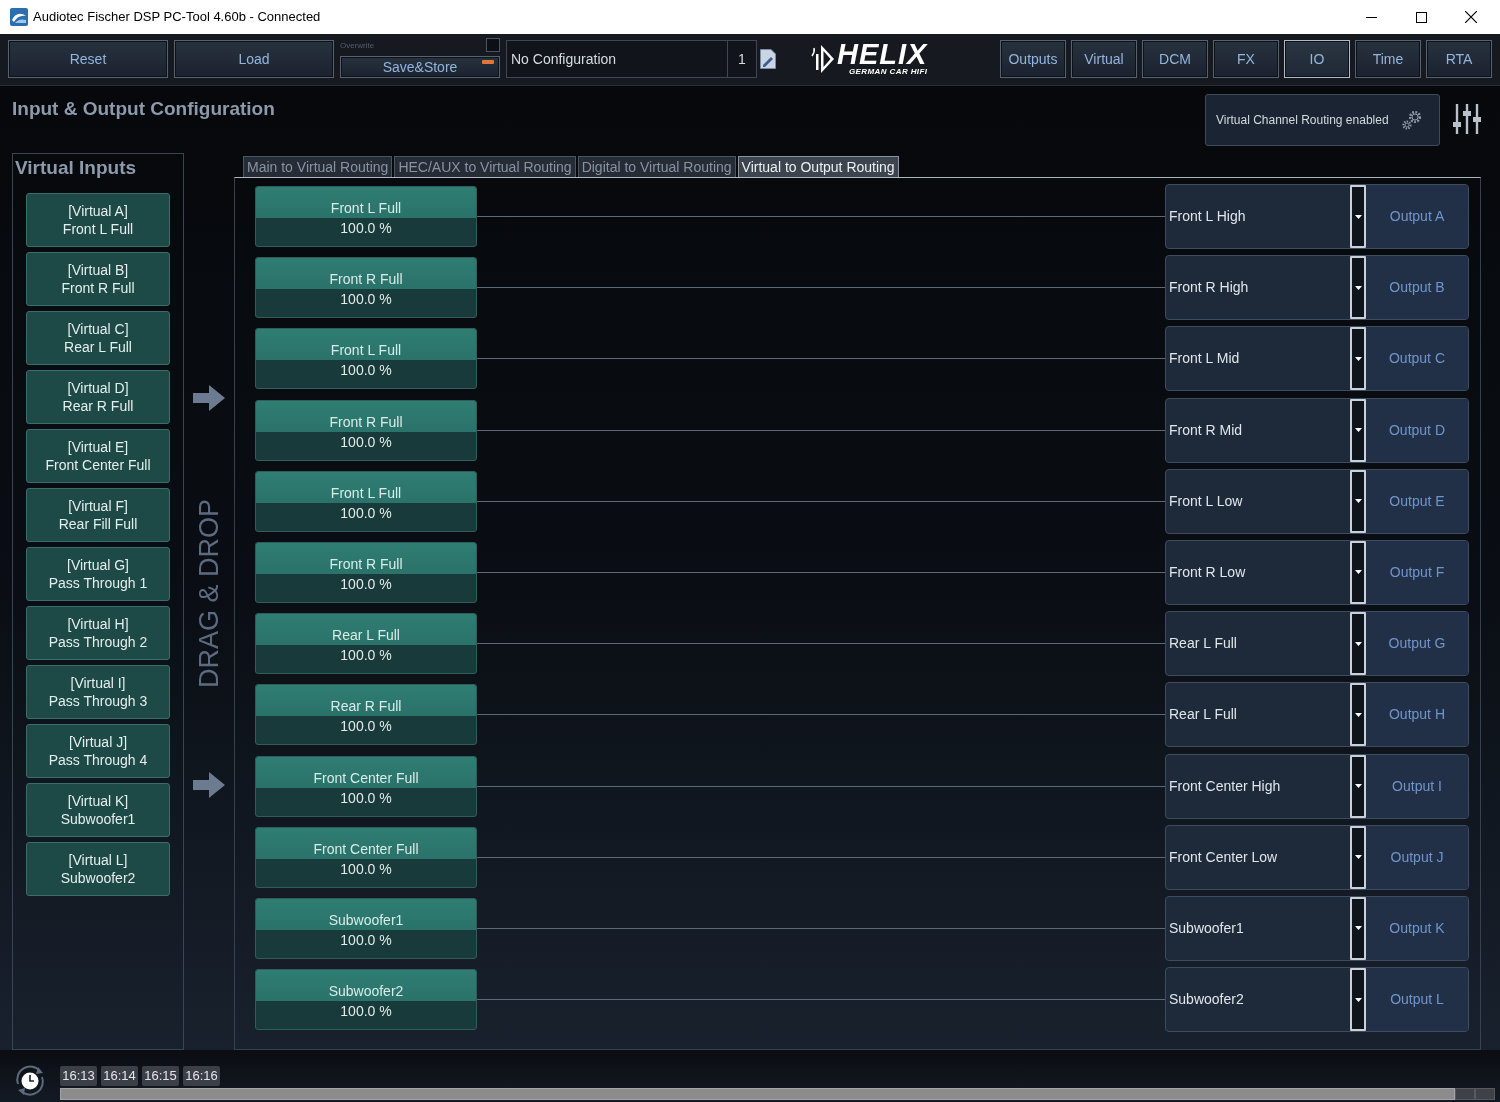 This screenshot has height=1102, width=1500. Describe the element at coordinates (254, 59) in the screenshot. I see `toolbar-button: Load` at that location.